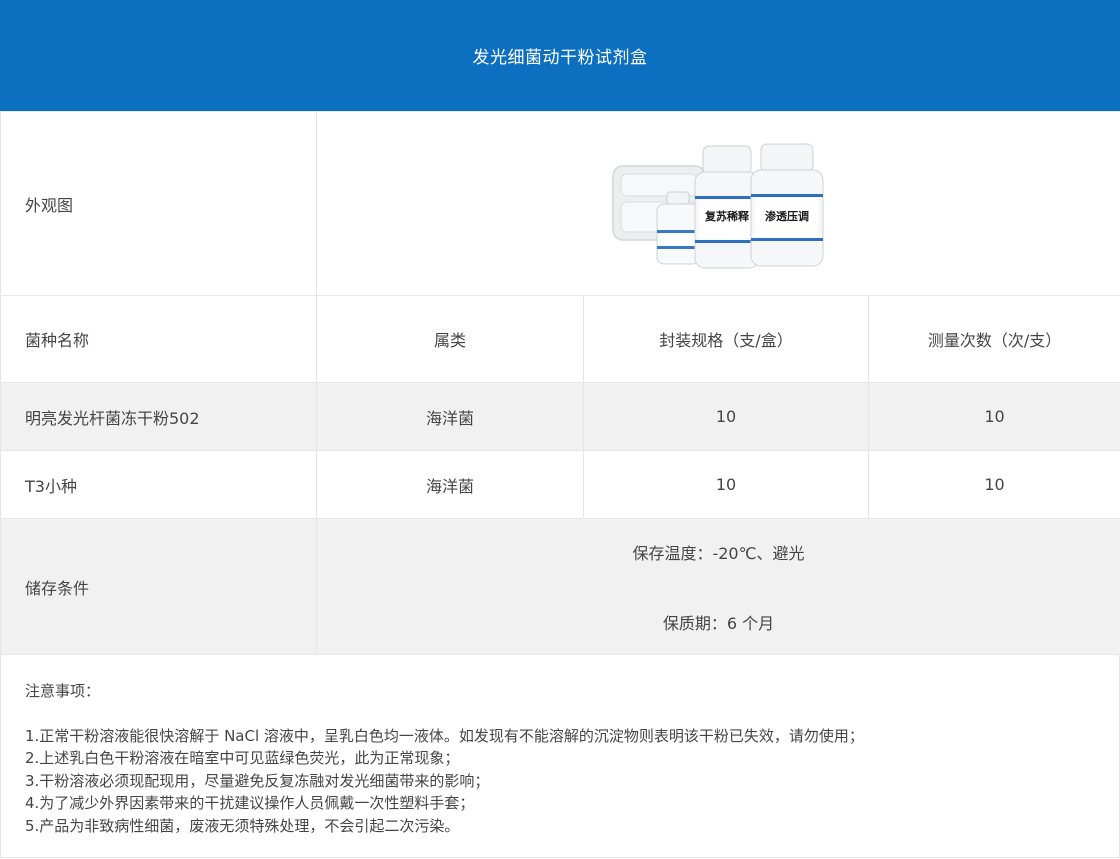 This screenshot has height=859, width=1120. What do you see at coordinates (158, 416) in the screenshot?
I see `strain-name: 明亮发光杆菌冻干粉502` at bounding box center [158, 416].